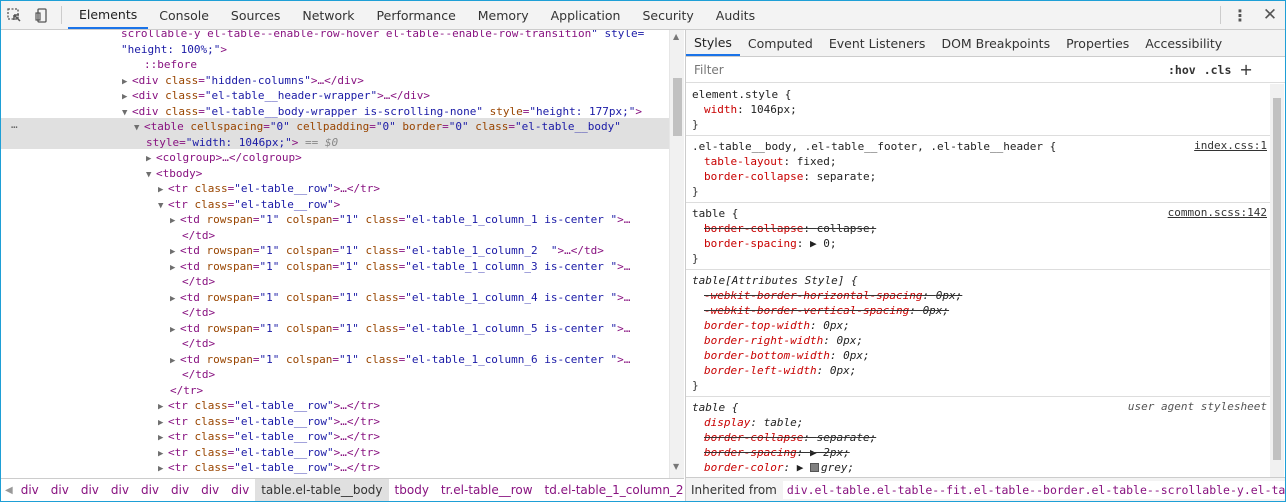 This screenshot has width=1286, height=502. Describe the element at coordinates (978, 325) in the screenshot. I see `css-property: border-top-width: 0px;` at that location.